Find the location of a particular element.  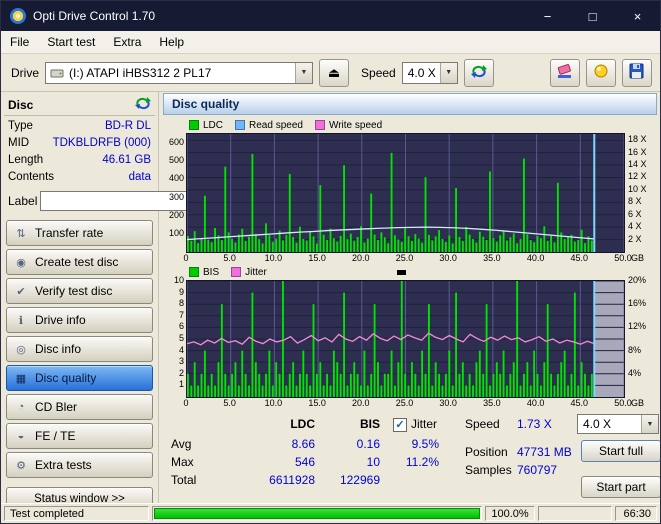

disc-info-row: Type BD-R DL is located at coordinates (79, 126).